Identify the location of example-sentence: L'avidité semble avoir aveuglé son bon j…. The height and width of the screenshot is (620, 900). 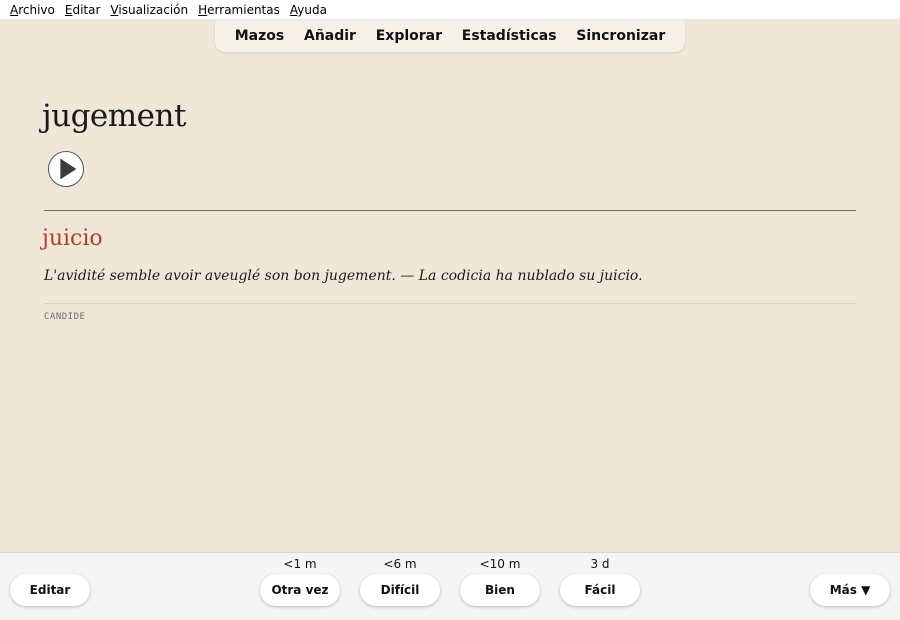
(343, 276).